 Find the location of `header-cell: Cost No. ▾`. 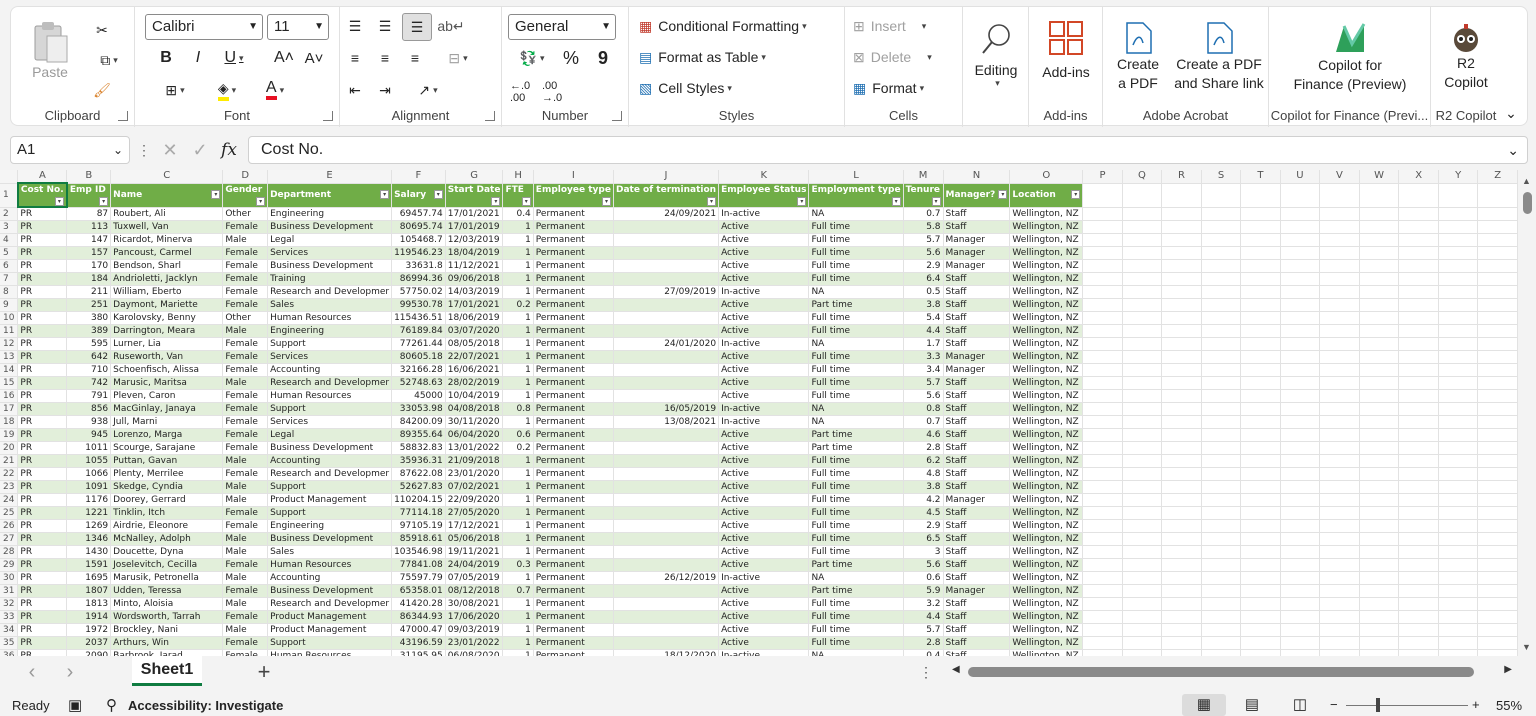

header-cell: Cost No. ▾ is located at coordinates (42, 195).